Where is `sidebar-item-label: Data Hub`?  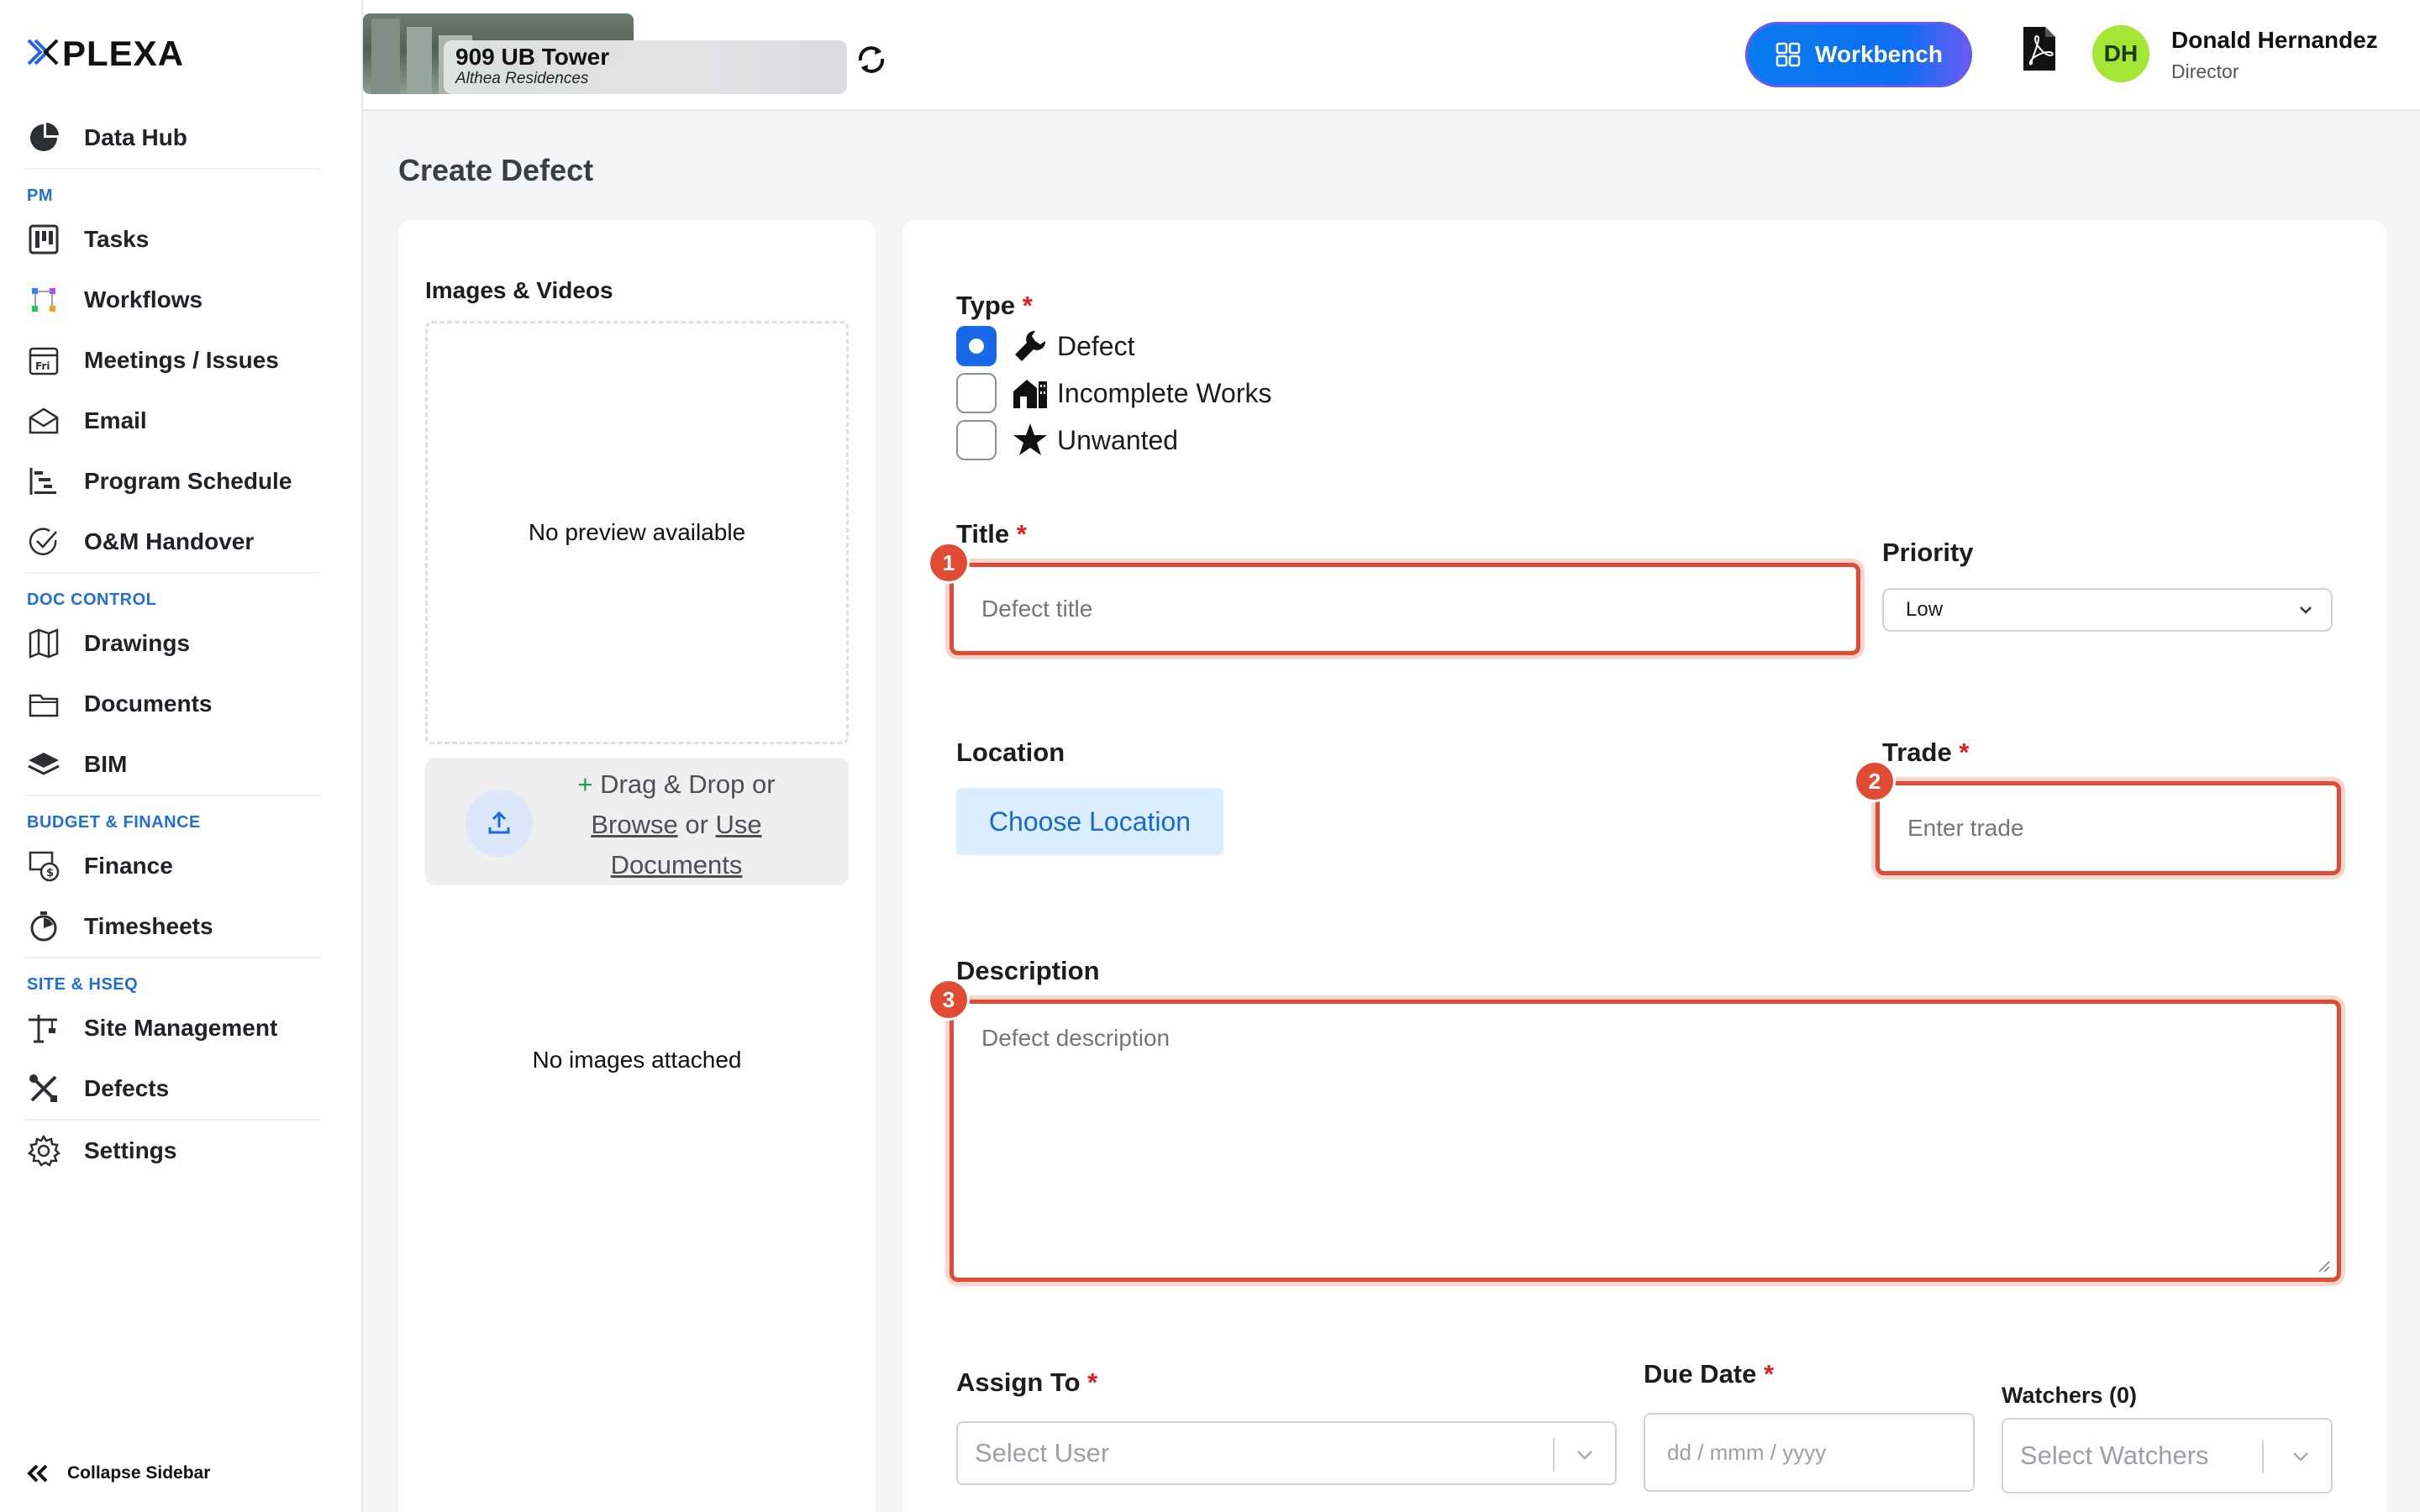
sidebar-item-label: Data Hub is located at coordinates (135, 137).